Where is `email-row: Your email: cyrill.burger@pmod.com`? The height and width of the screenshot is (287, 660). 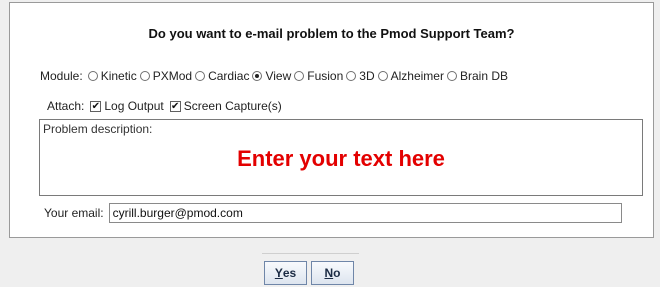 email-row: Your email: cyrill.burger@pmod.com is located at coordinates (333, 213).